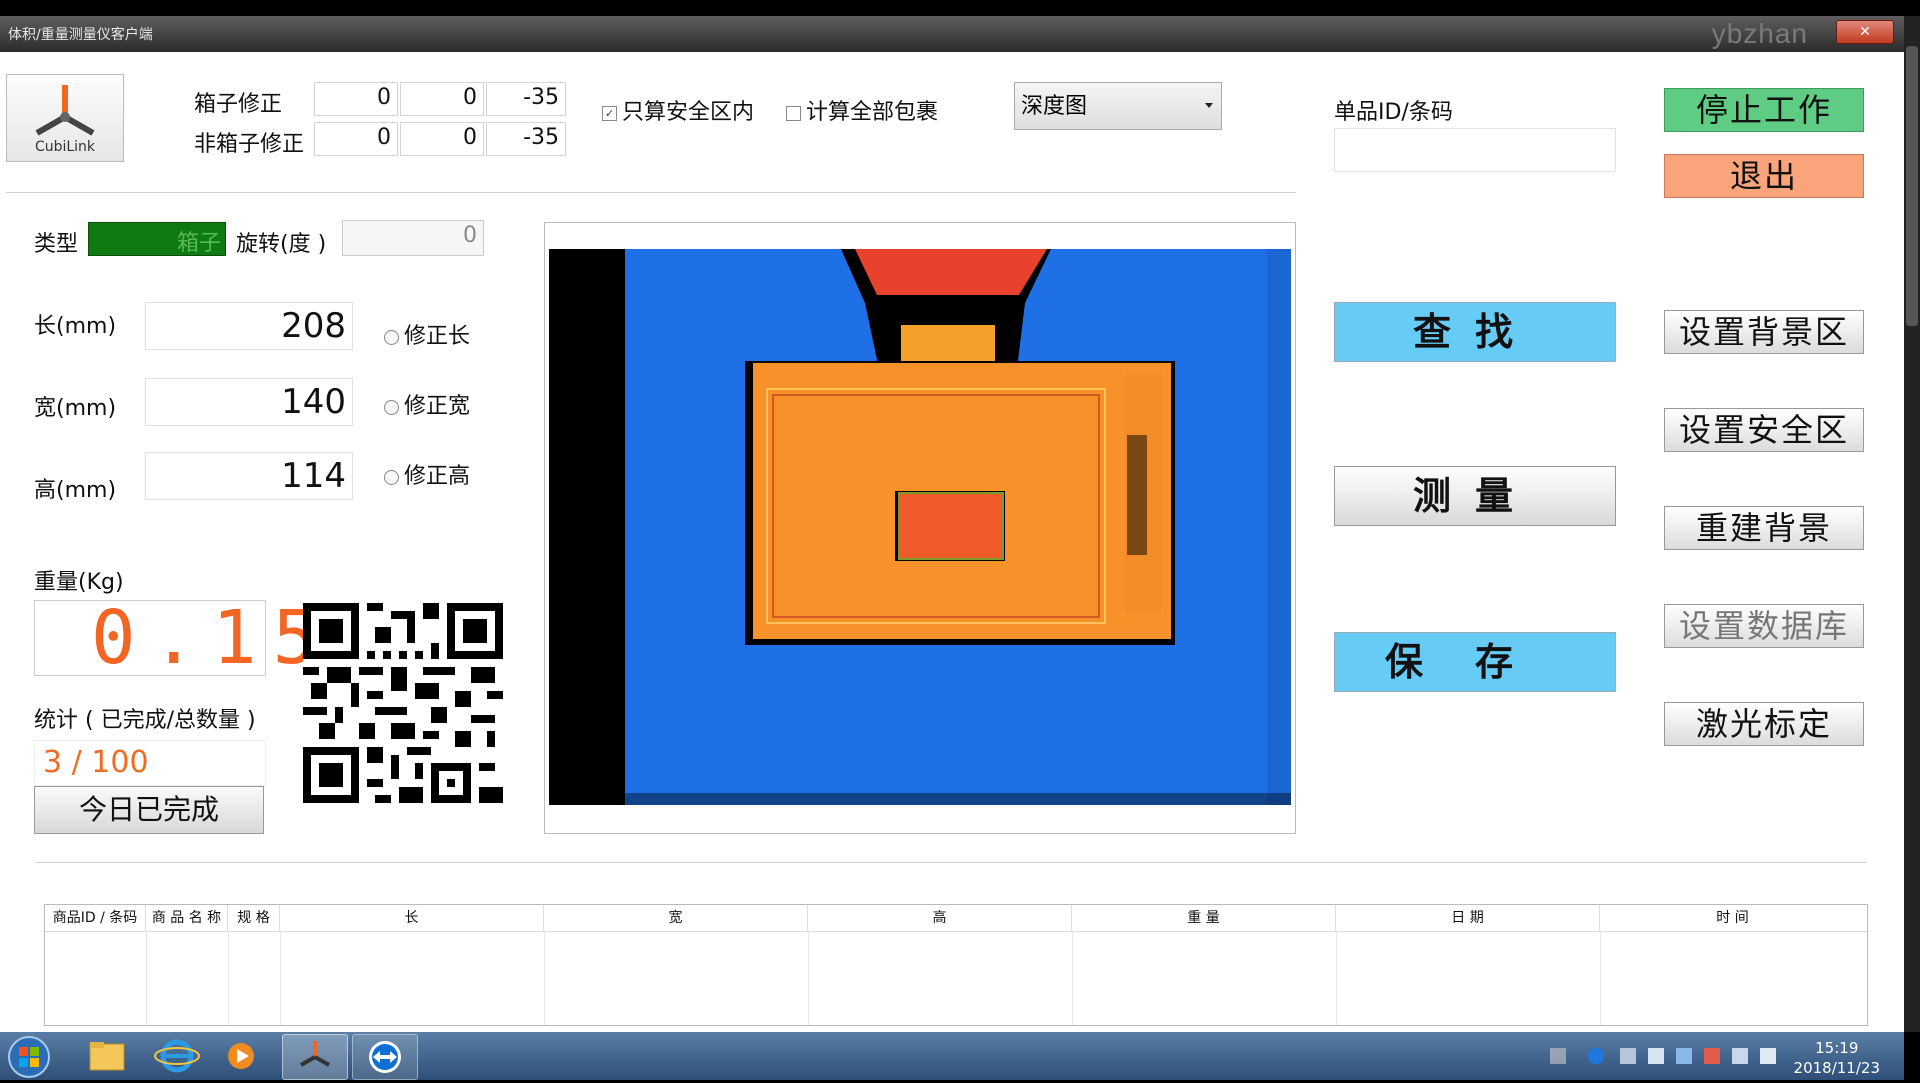 This screenshot has width=1920, height=1083. What do you see at coordinates (1764, 176) in the screenshot?
I see `exit-button: 退出` at bounding box center [1764, 176].